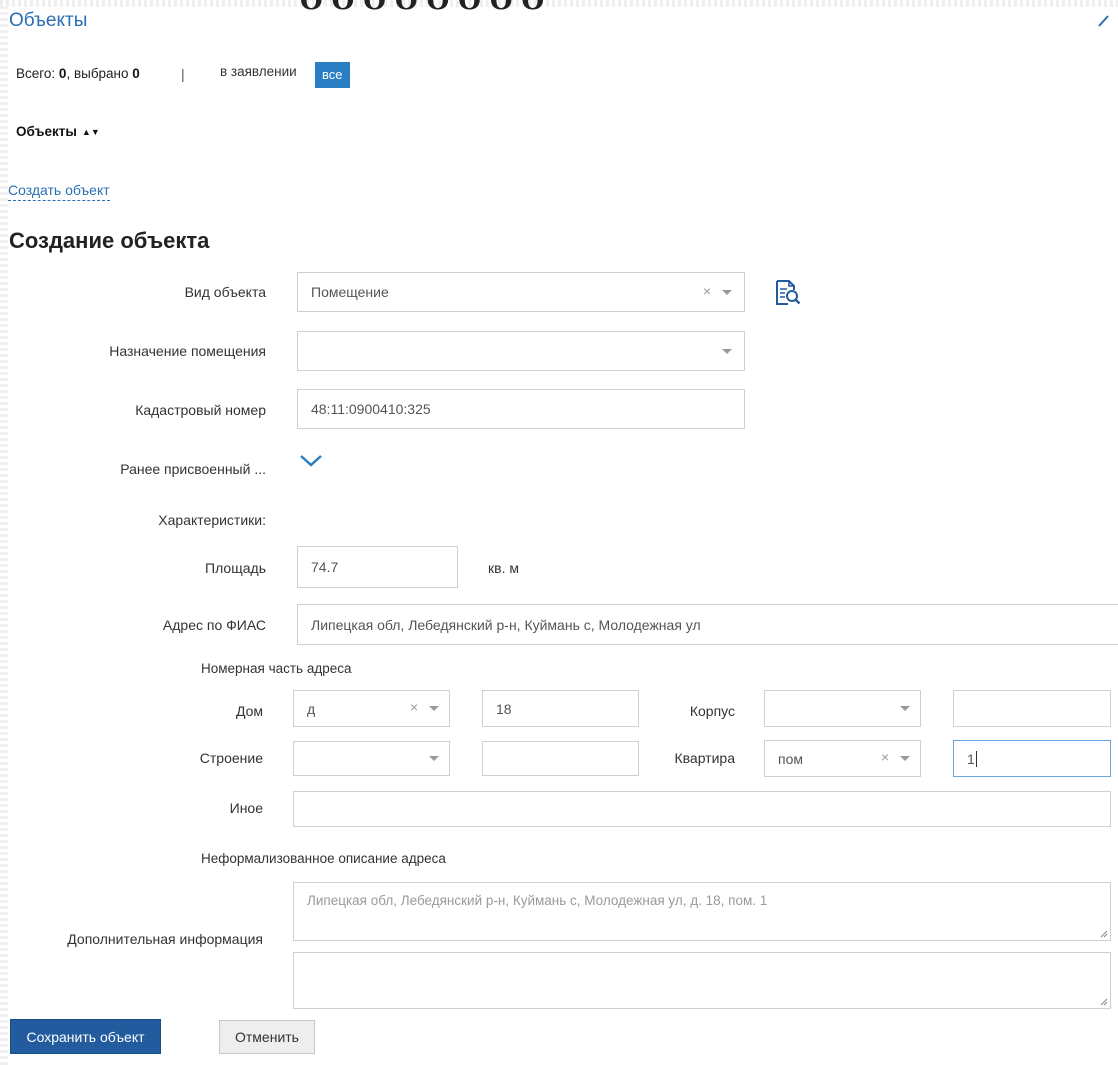 This screenshot has height=1066, width=1118. What do you see at coordinates (712, 711) in the screenshot?
I see `building-label: Корпус` at bounding box center [712, 711].